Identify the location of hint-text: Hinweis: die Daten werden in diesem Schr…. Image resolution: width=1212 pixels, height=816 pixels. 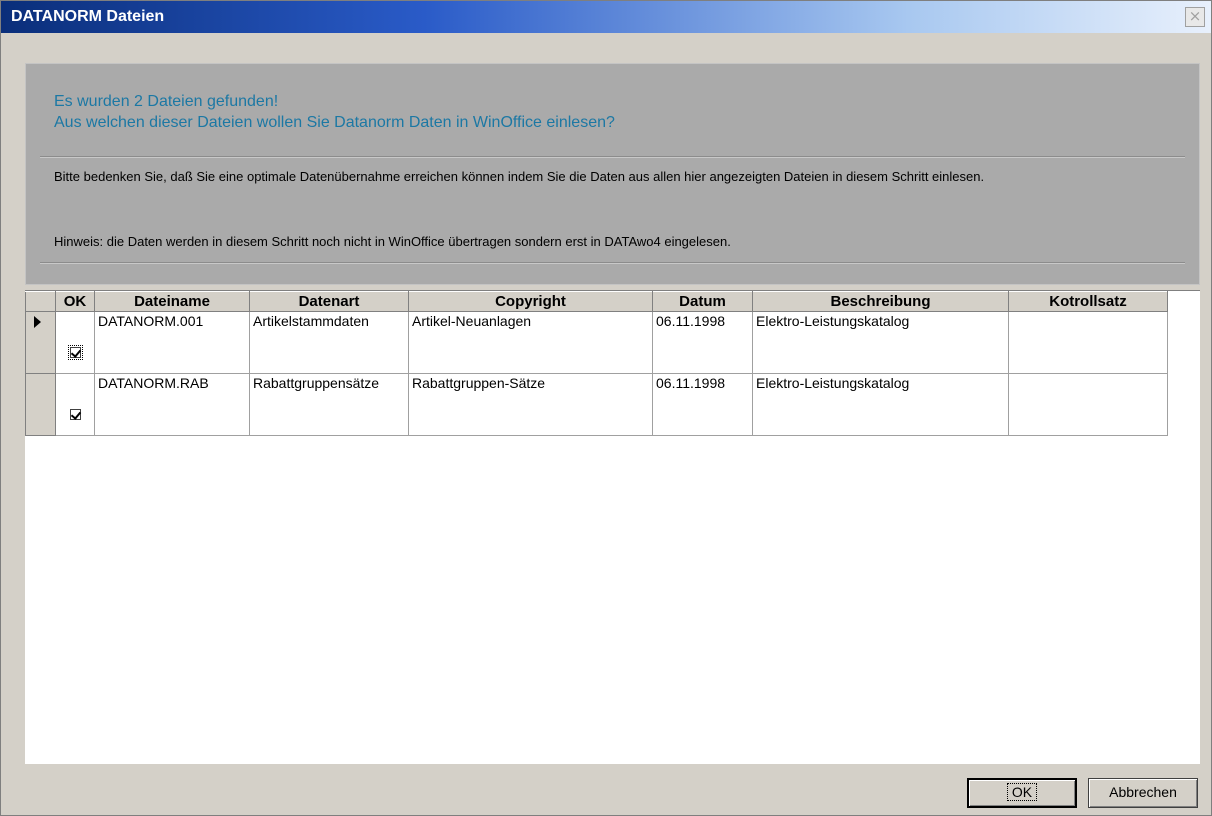
(392, 241).